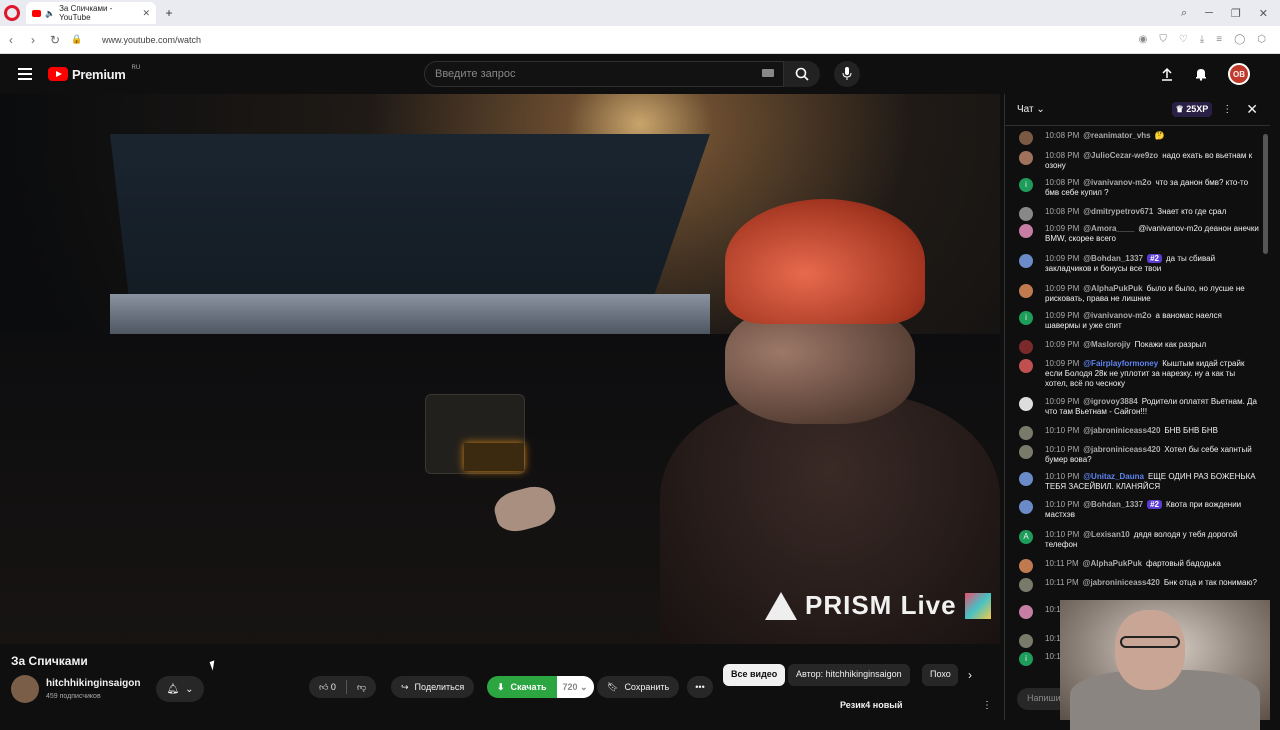 This screenshot has height=730, width=1280. What do you see at coordinates (1154, 504) in the screenshot?
I see `member-badge: #2` at bounding box center [1154, 504].